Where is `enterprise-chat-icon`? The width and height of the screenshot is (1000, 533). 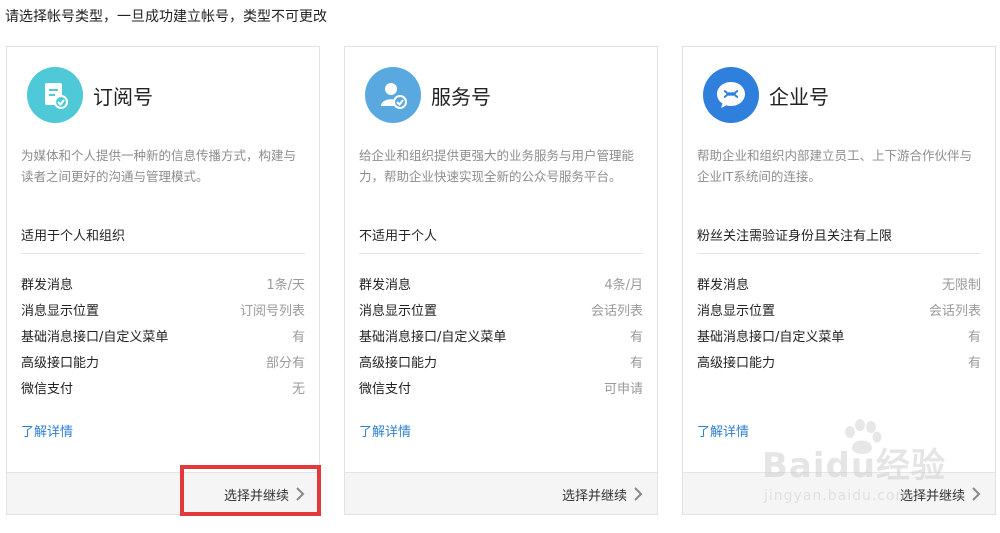
enterprise-chat-icon is located at coordinates (731, 95).